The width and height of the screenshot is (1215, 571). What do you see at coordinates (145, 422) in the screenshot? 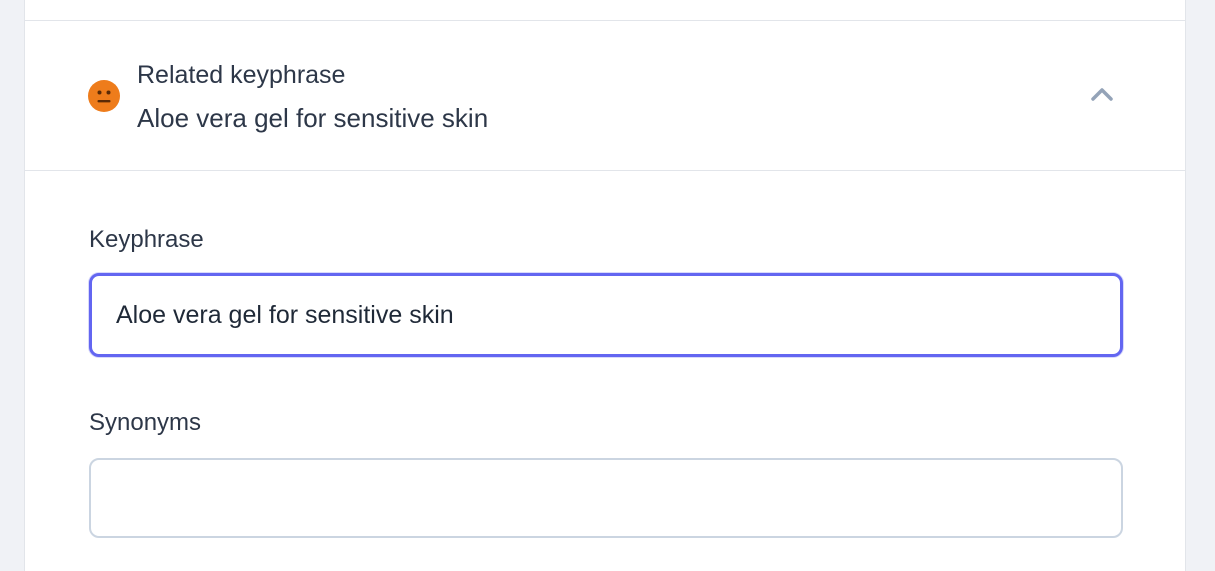
I see `synonyms-label: Synonyms` at bounding box center [145, 422].